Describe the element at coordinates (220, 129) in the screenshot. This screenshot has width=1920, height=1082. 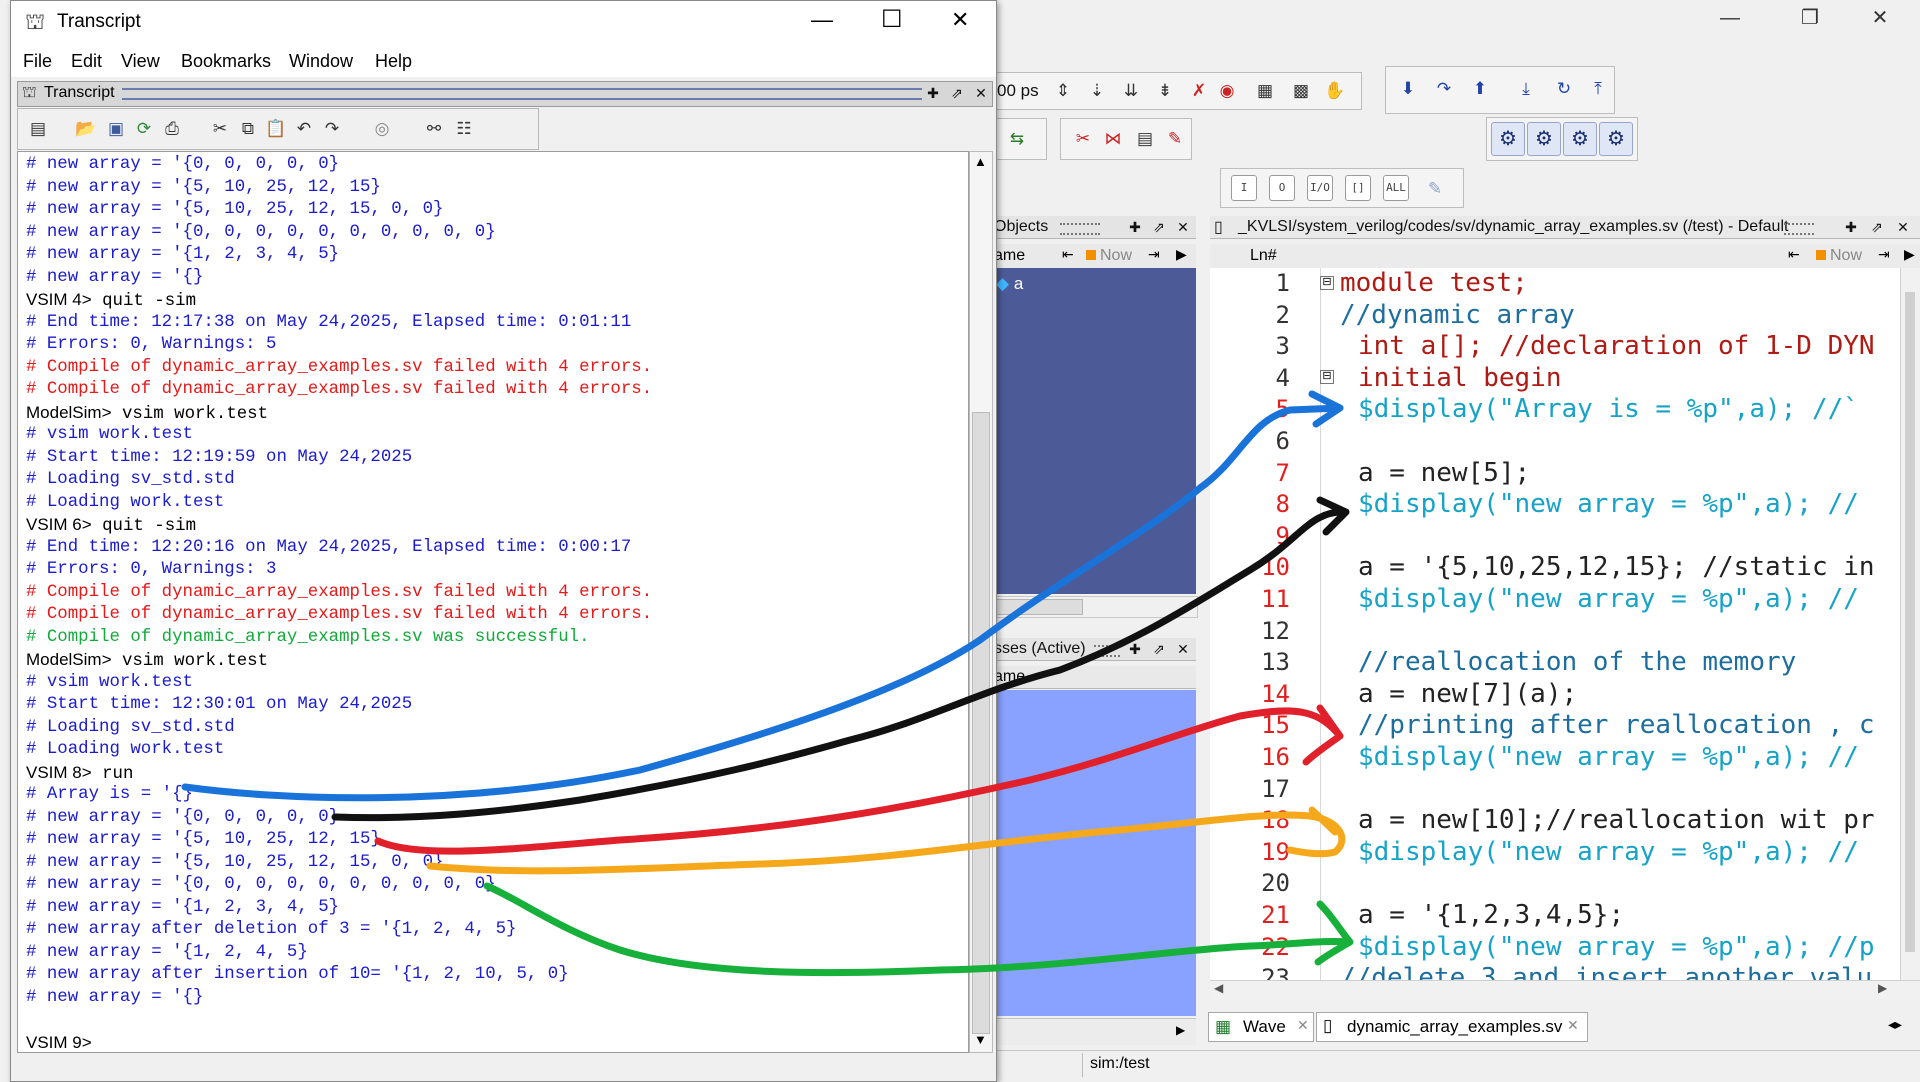
I see `cut-icon: ✂` at that location.